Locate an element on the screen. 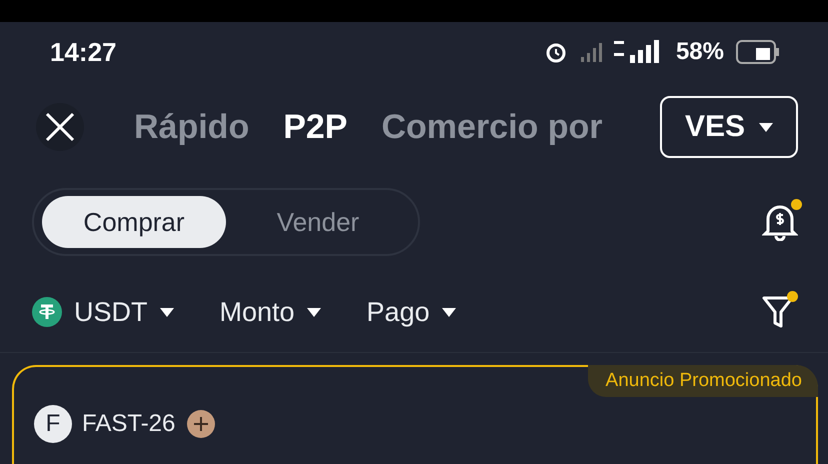  filter-dropdown: Pago is located at coordinates (411, 312).